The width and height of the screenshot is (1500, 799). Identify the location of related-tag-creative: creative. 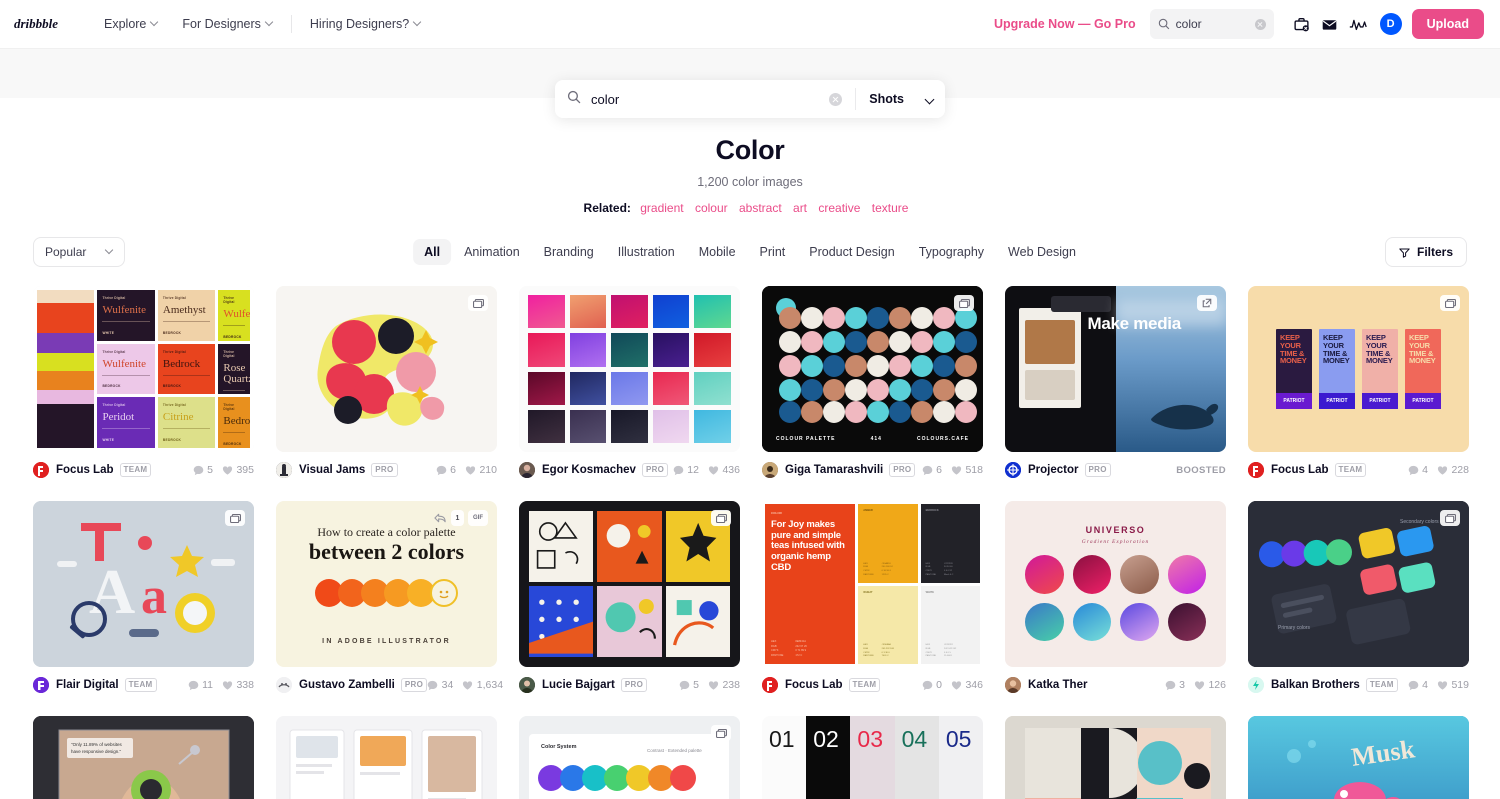
(839, 208).